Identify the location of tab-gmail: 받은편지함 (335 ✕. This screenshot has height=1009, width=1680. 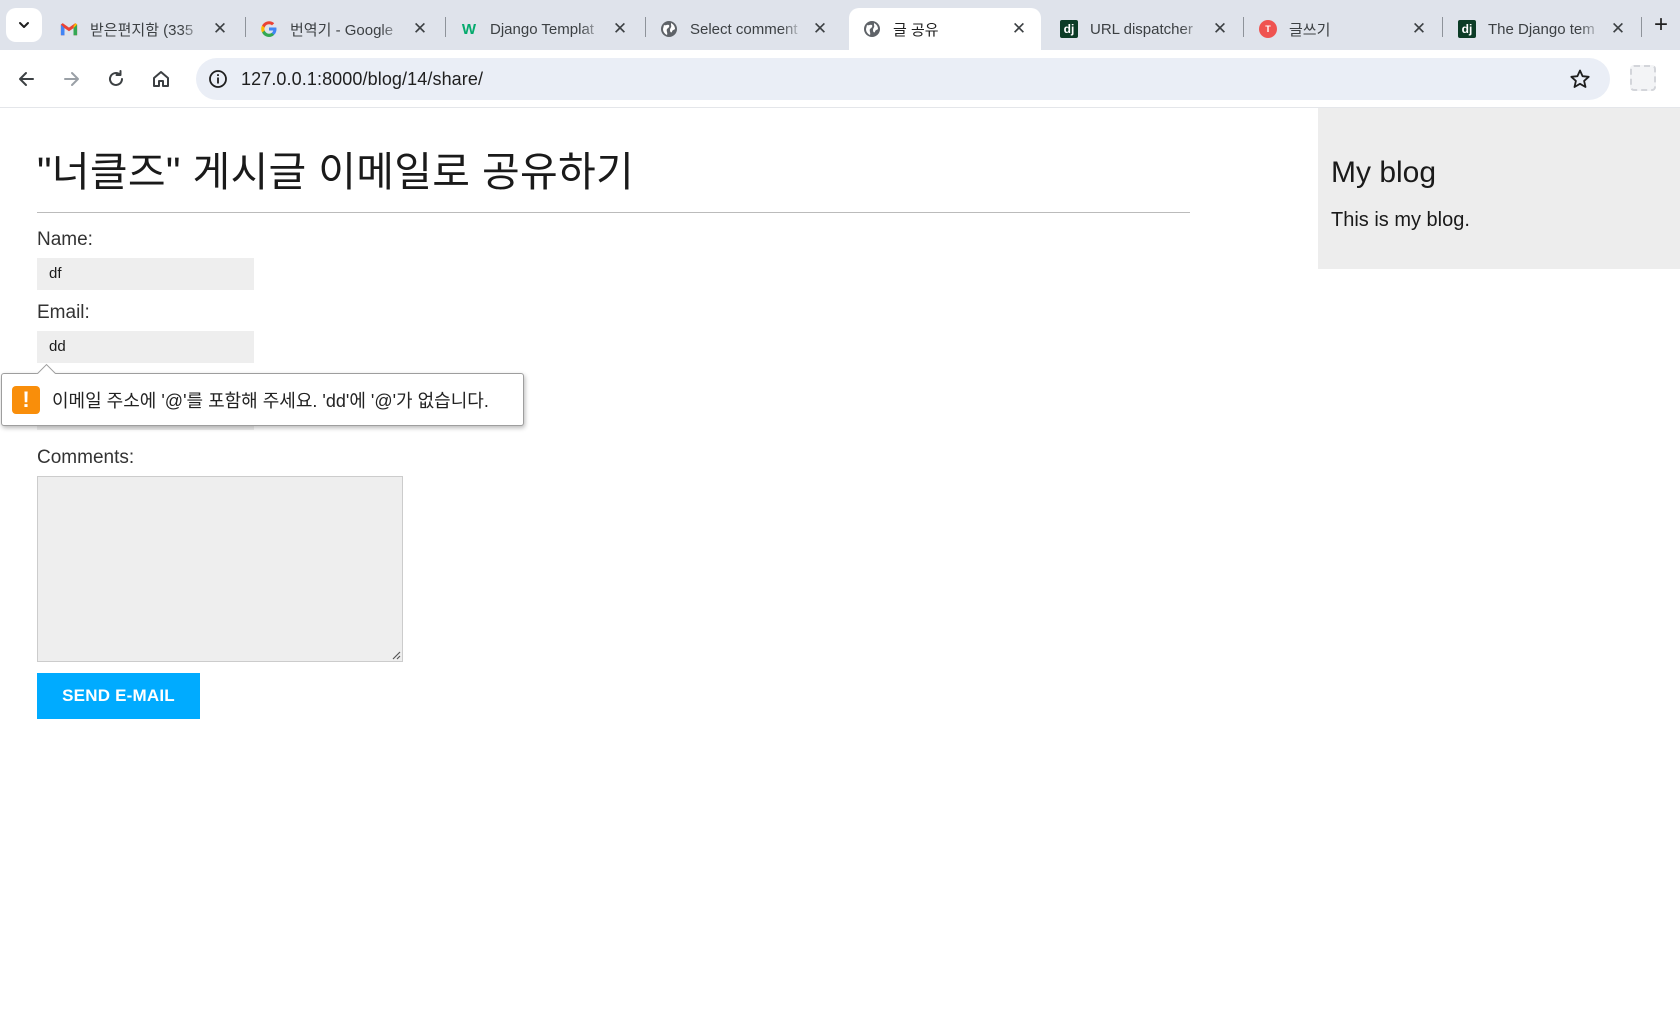
(144, 29).